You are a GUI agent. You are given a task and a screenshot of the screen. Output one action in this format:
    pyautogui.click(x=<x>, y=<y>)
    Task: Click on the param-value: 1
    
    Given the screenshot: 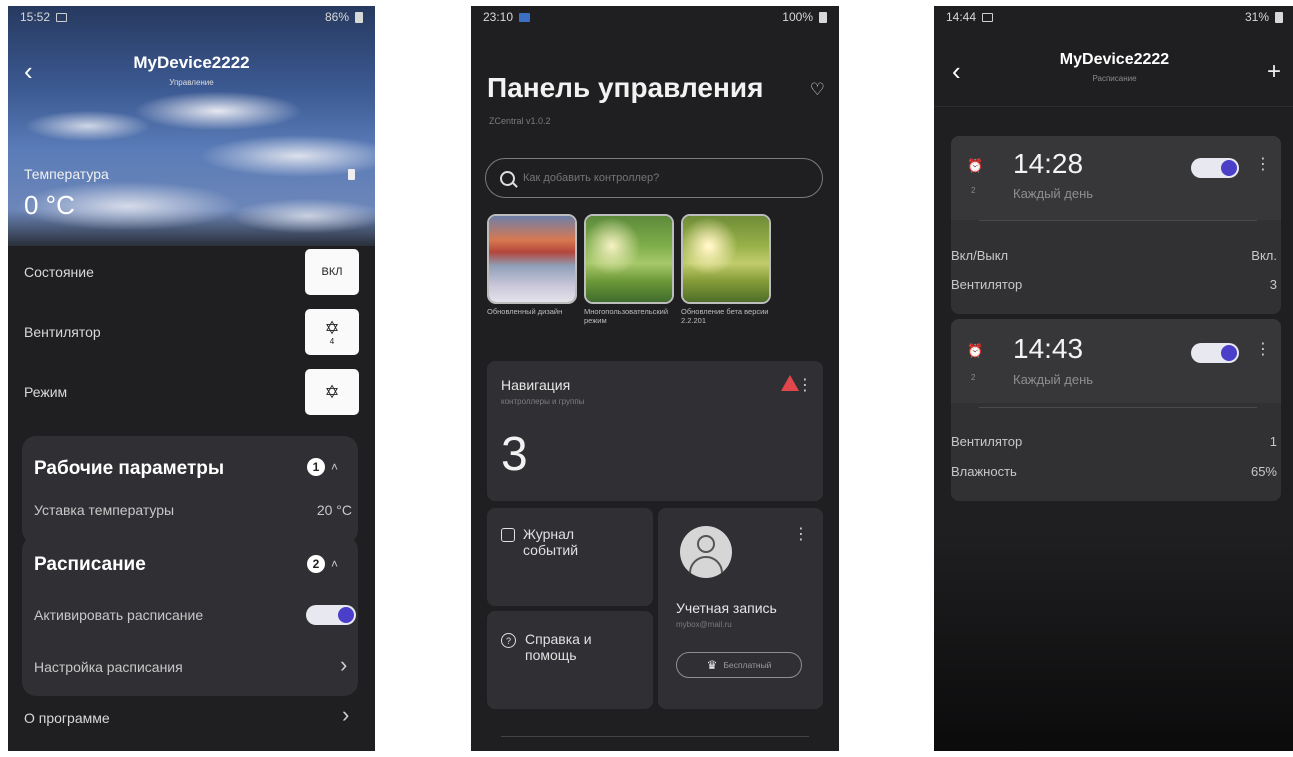 What is the action you would take?
    pyautogui.click(x=1273, y=441)
    